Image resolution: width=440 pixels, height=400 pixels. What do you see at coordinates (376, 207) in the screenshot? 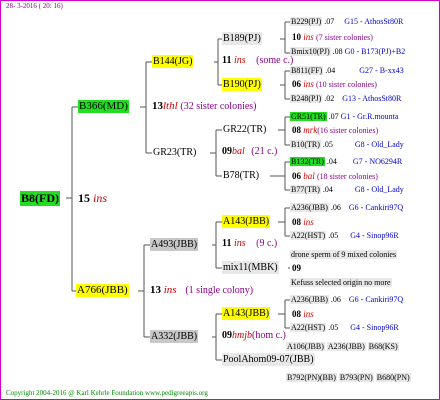
I see `gen4-9-info: G6 - Cankiri97Q` at bounding box center [376, 207].